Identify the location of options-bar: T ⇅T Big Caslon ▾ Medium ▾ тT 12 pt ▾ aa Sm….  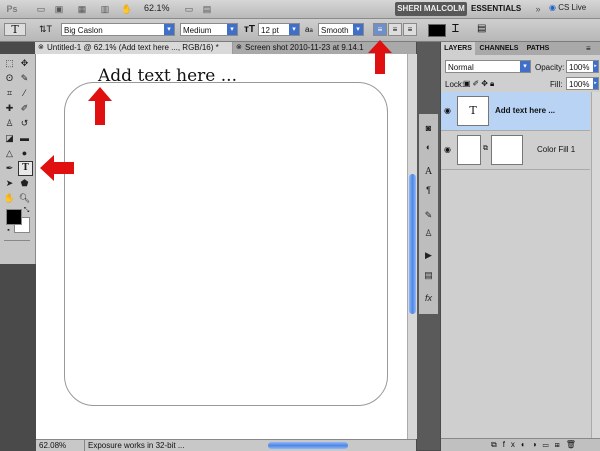
(300, 30).